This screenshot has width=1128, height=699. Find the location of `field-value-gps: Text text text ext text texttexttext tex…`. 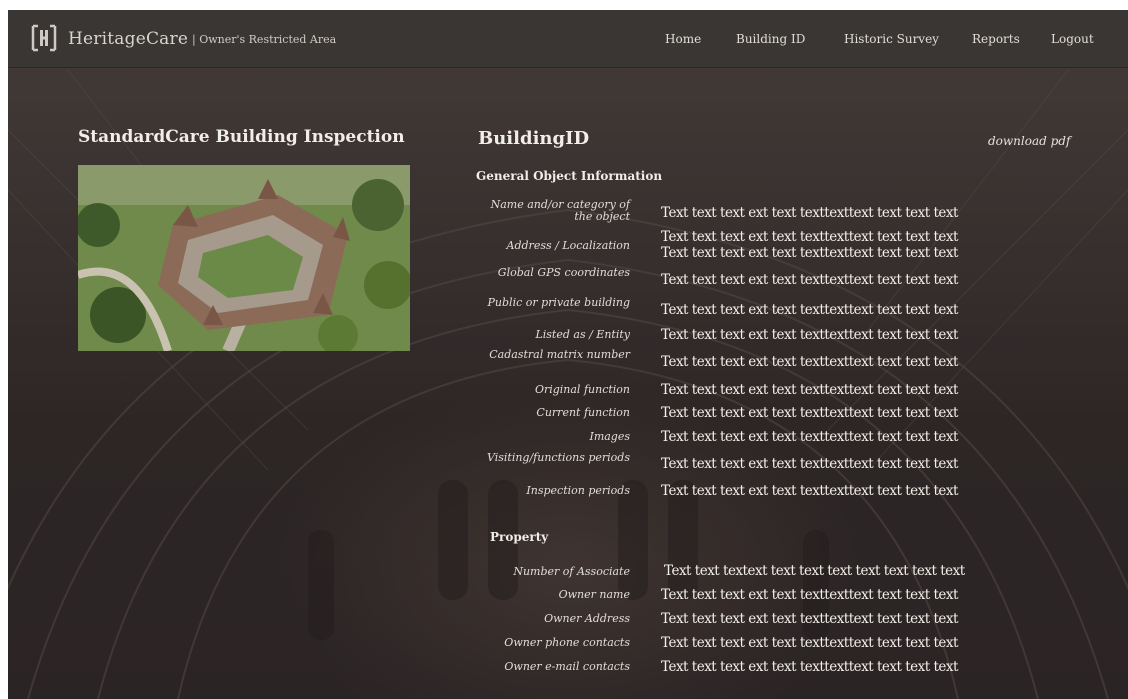

field-value-gps: Text text text ext text texttexttext tex… is located at coordinates (809, 280).